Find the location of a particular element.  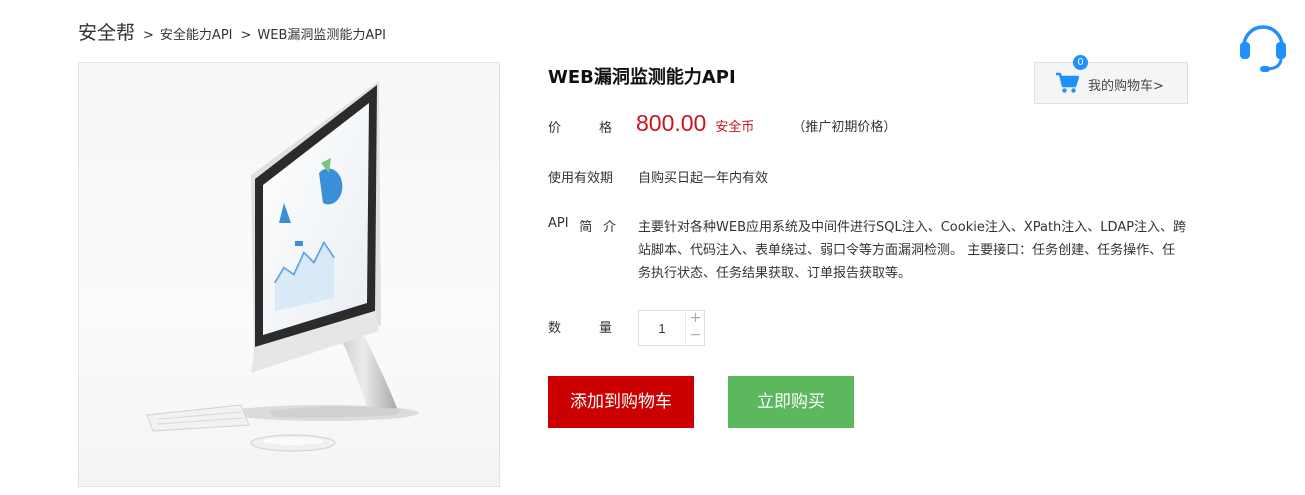

quantity-decrease-button: − is located at coordinates (695, 336).